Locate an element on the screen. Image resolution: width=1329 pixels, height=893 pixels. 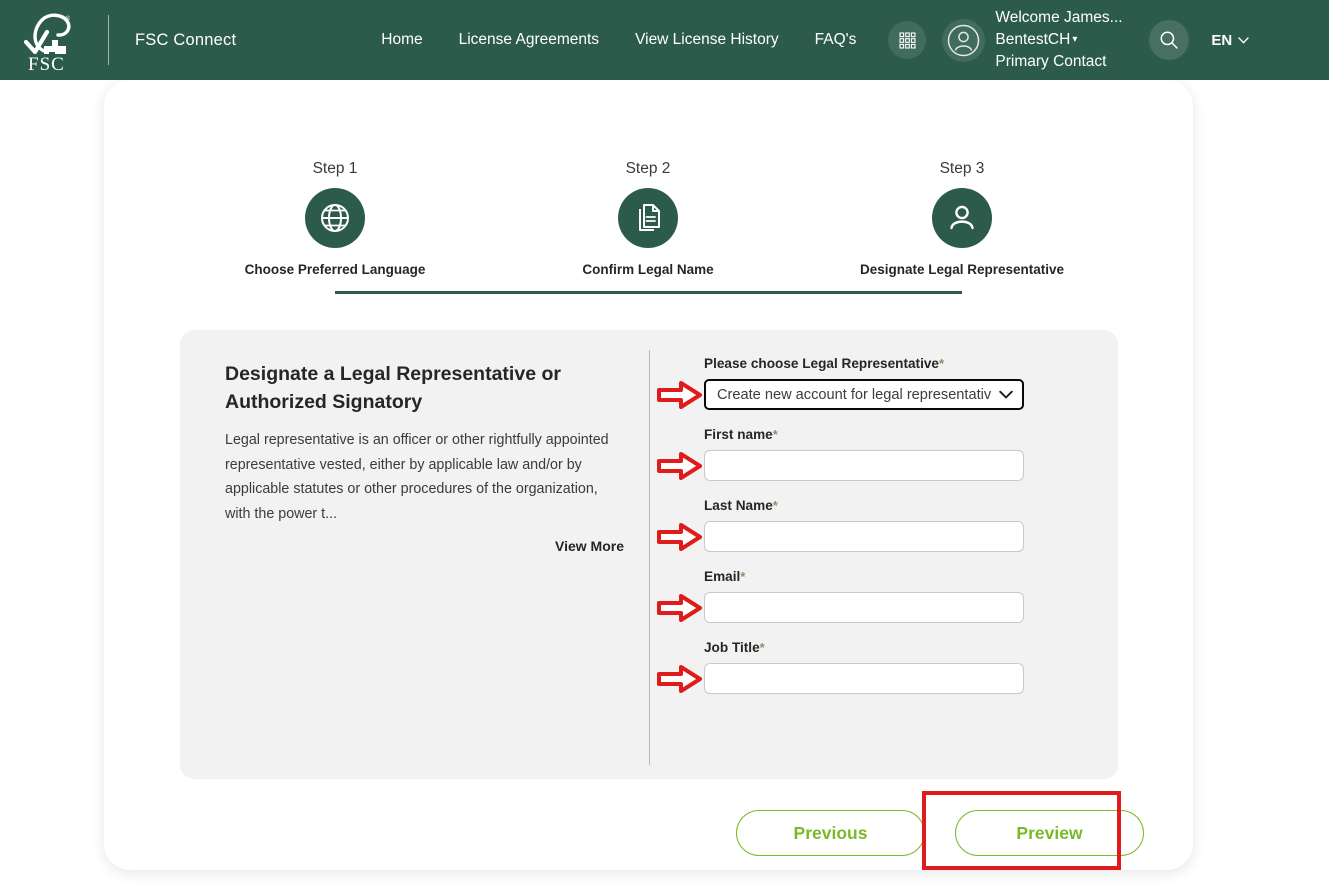
grid-apps-icon is located at coordinates (907, 40).